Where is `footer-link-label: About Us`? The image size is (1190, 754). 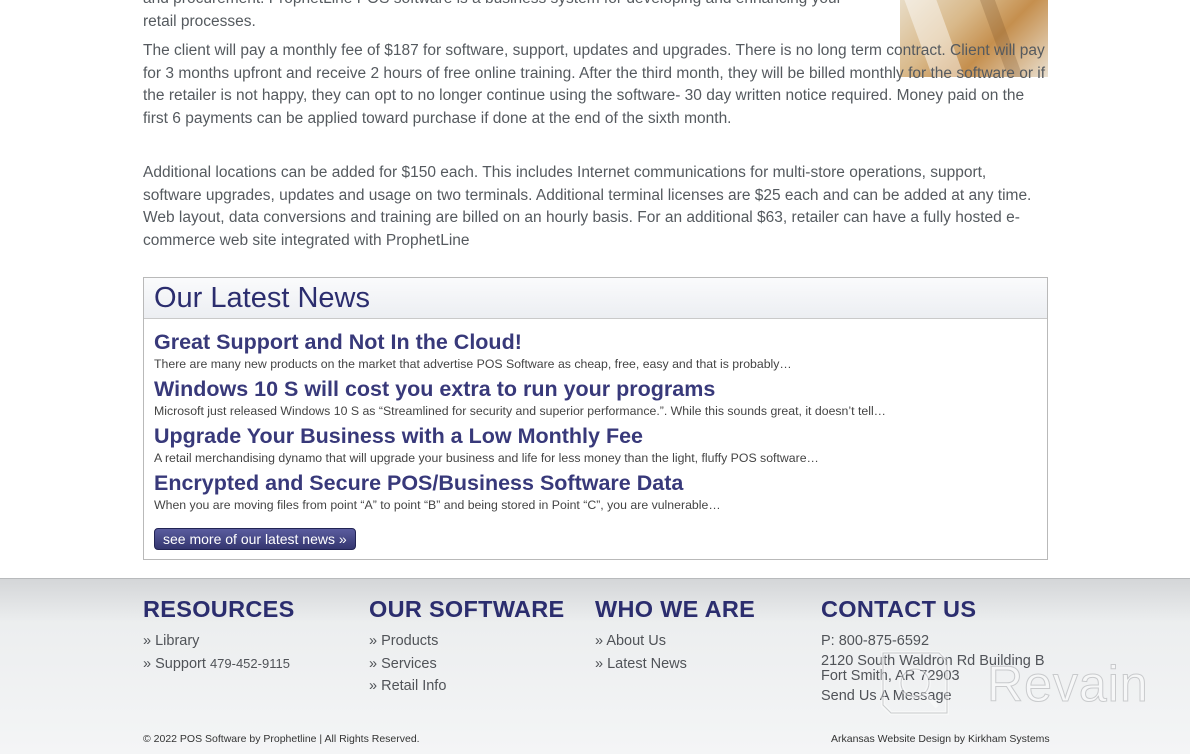
footer-link-label: About Us is located at coordinates (636, 641).